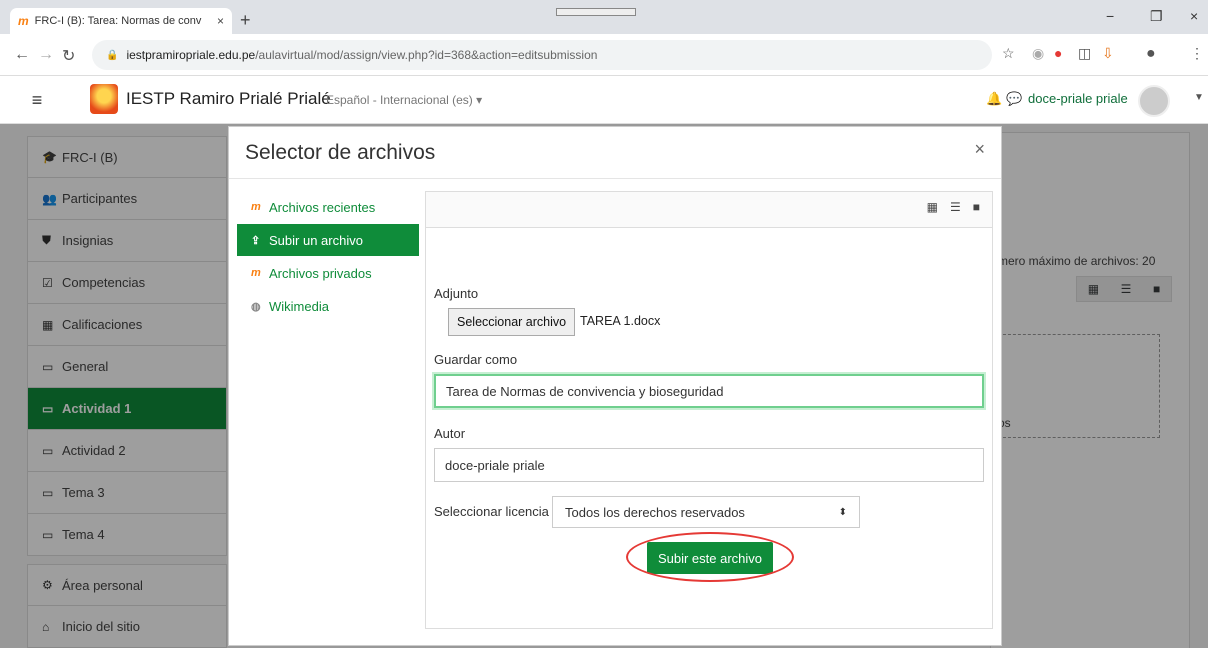 The height and width of the screenshot is (648, 1208). What do you see at coordinates (979, 149) in the screenshot?
I see `close-icon: ×` at bounding box center [979, 149].